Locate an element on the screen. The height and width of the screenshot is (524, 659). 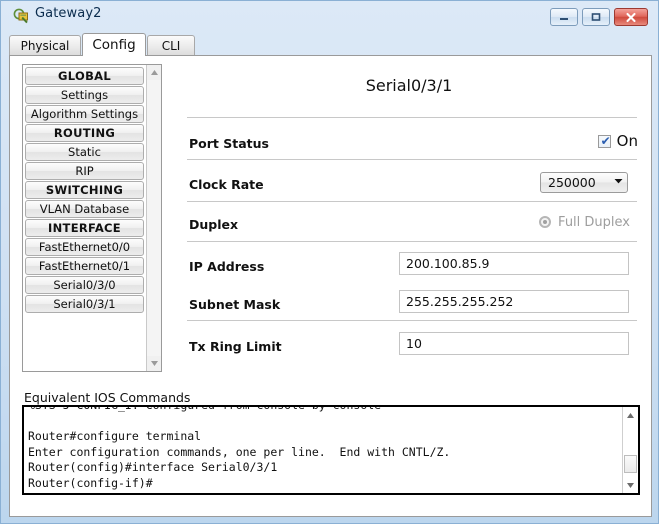
close-button is located at coordinates (631, 17).